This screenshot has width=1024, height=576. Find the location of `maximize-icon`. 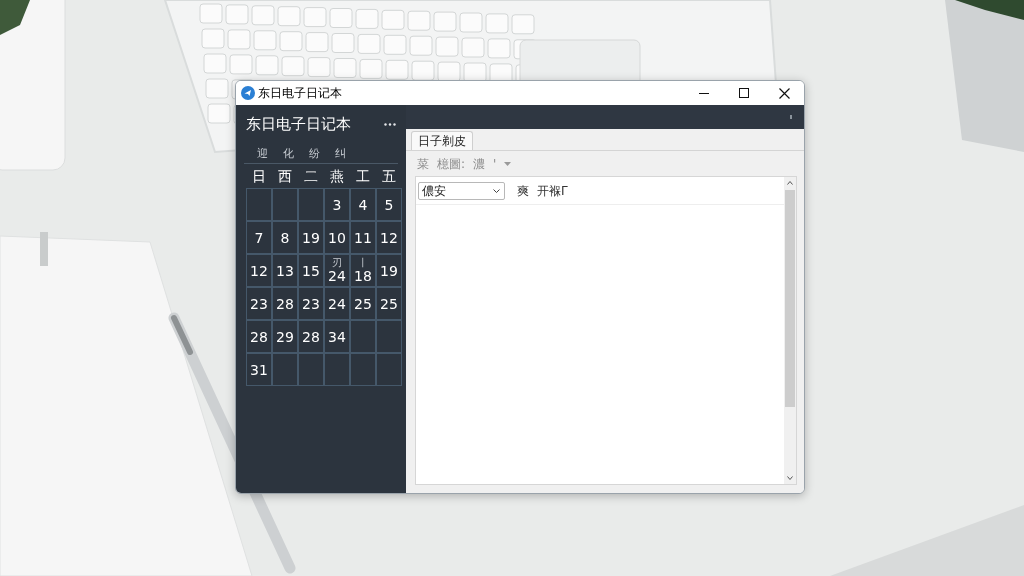

maximize-icon is located at coordinates (744, 93).